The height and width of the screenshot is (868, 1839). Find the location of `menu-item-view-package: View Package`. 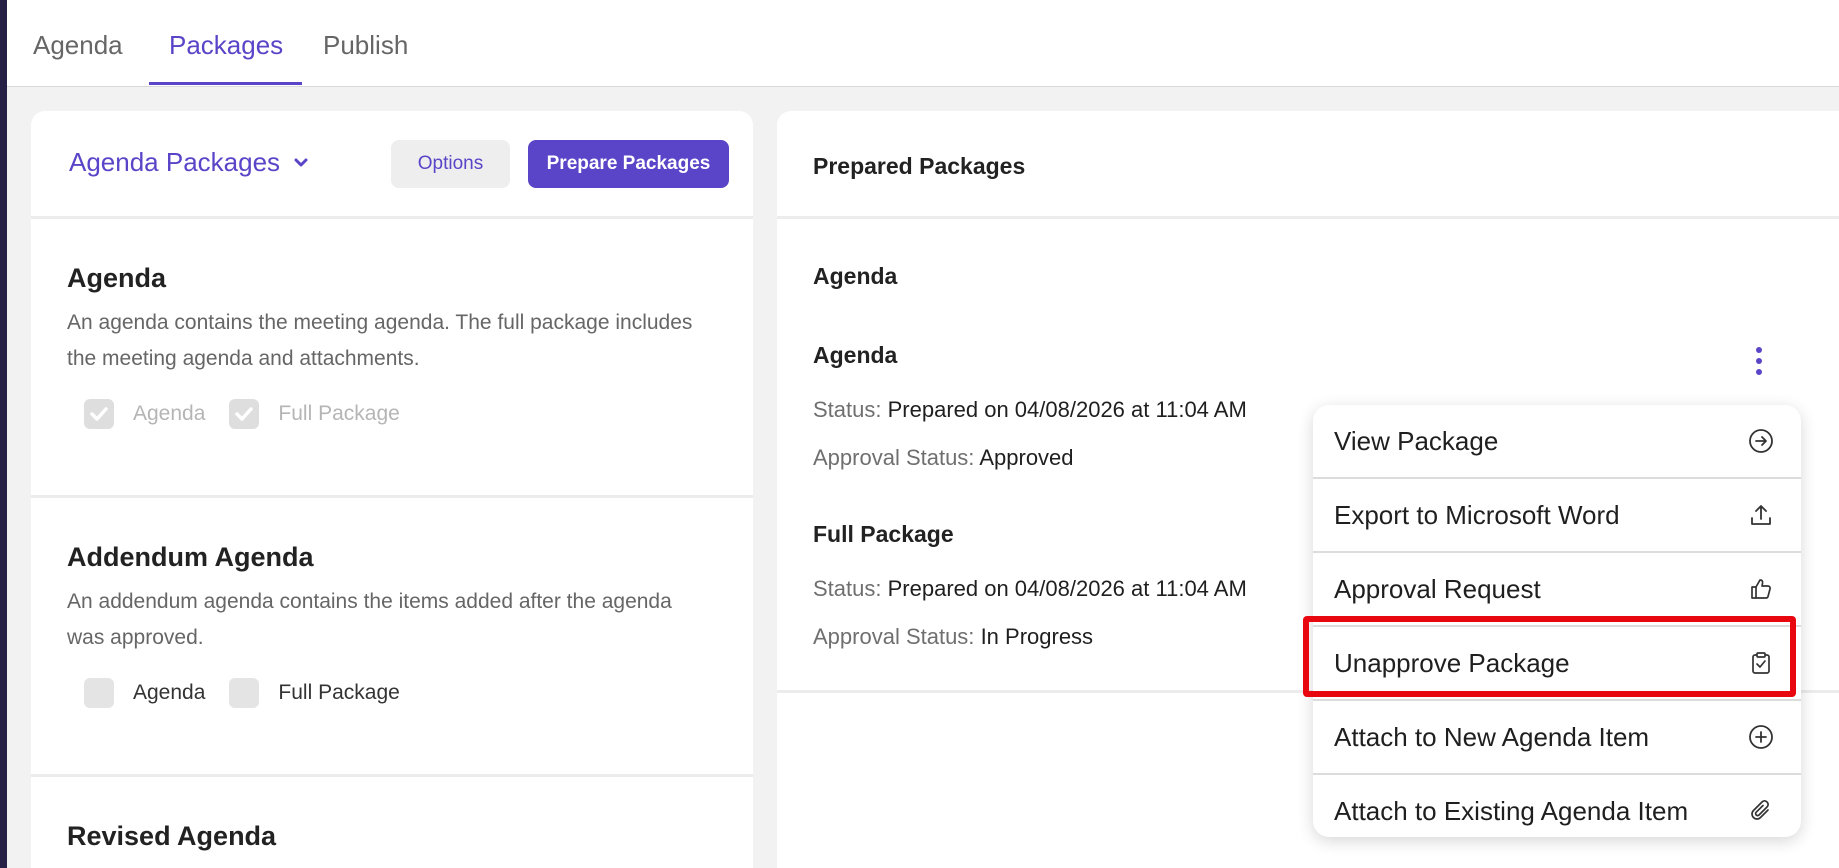

menu-item-view-package: View Package is located at coordinates (1557, 441).